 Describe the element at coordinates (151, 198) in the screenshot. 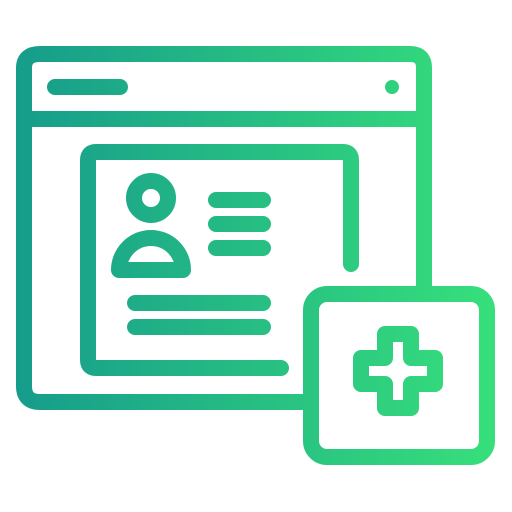

I see `avatar-head-icon` at that location.